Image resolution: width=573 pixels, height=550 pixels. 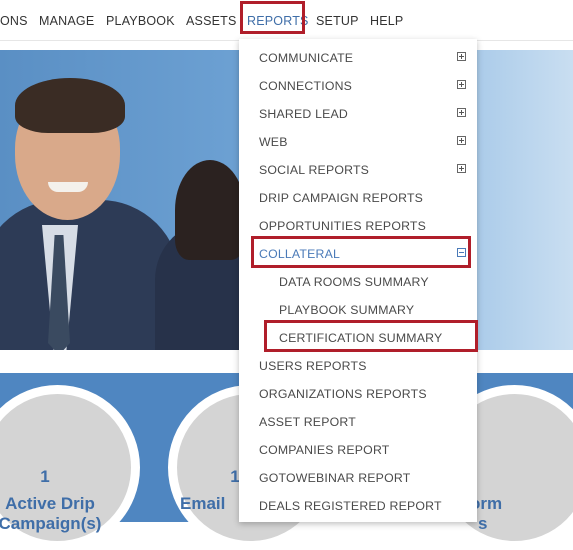 I want to click on nav-item-campaigns: ONS, so click(x=14, y=21).